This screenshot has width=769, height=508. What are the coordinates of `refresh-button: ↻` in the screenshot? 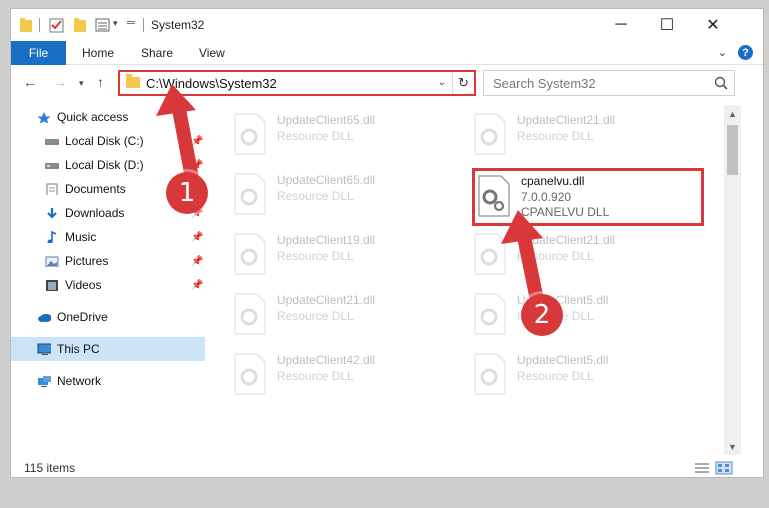 It's located at (463, 83).